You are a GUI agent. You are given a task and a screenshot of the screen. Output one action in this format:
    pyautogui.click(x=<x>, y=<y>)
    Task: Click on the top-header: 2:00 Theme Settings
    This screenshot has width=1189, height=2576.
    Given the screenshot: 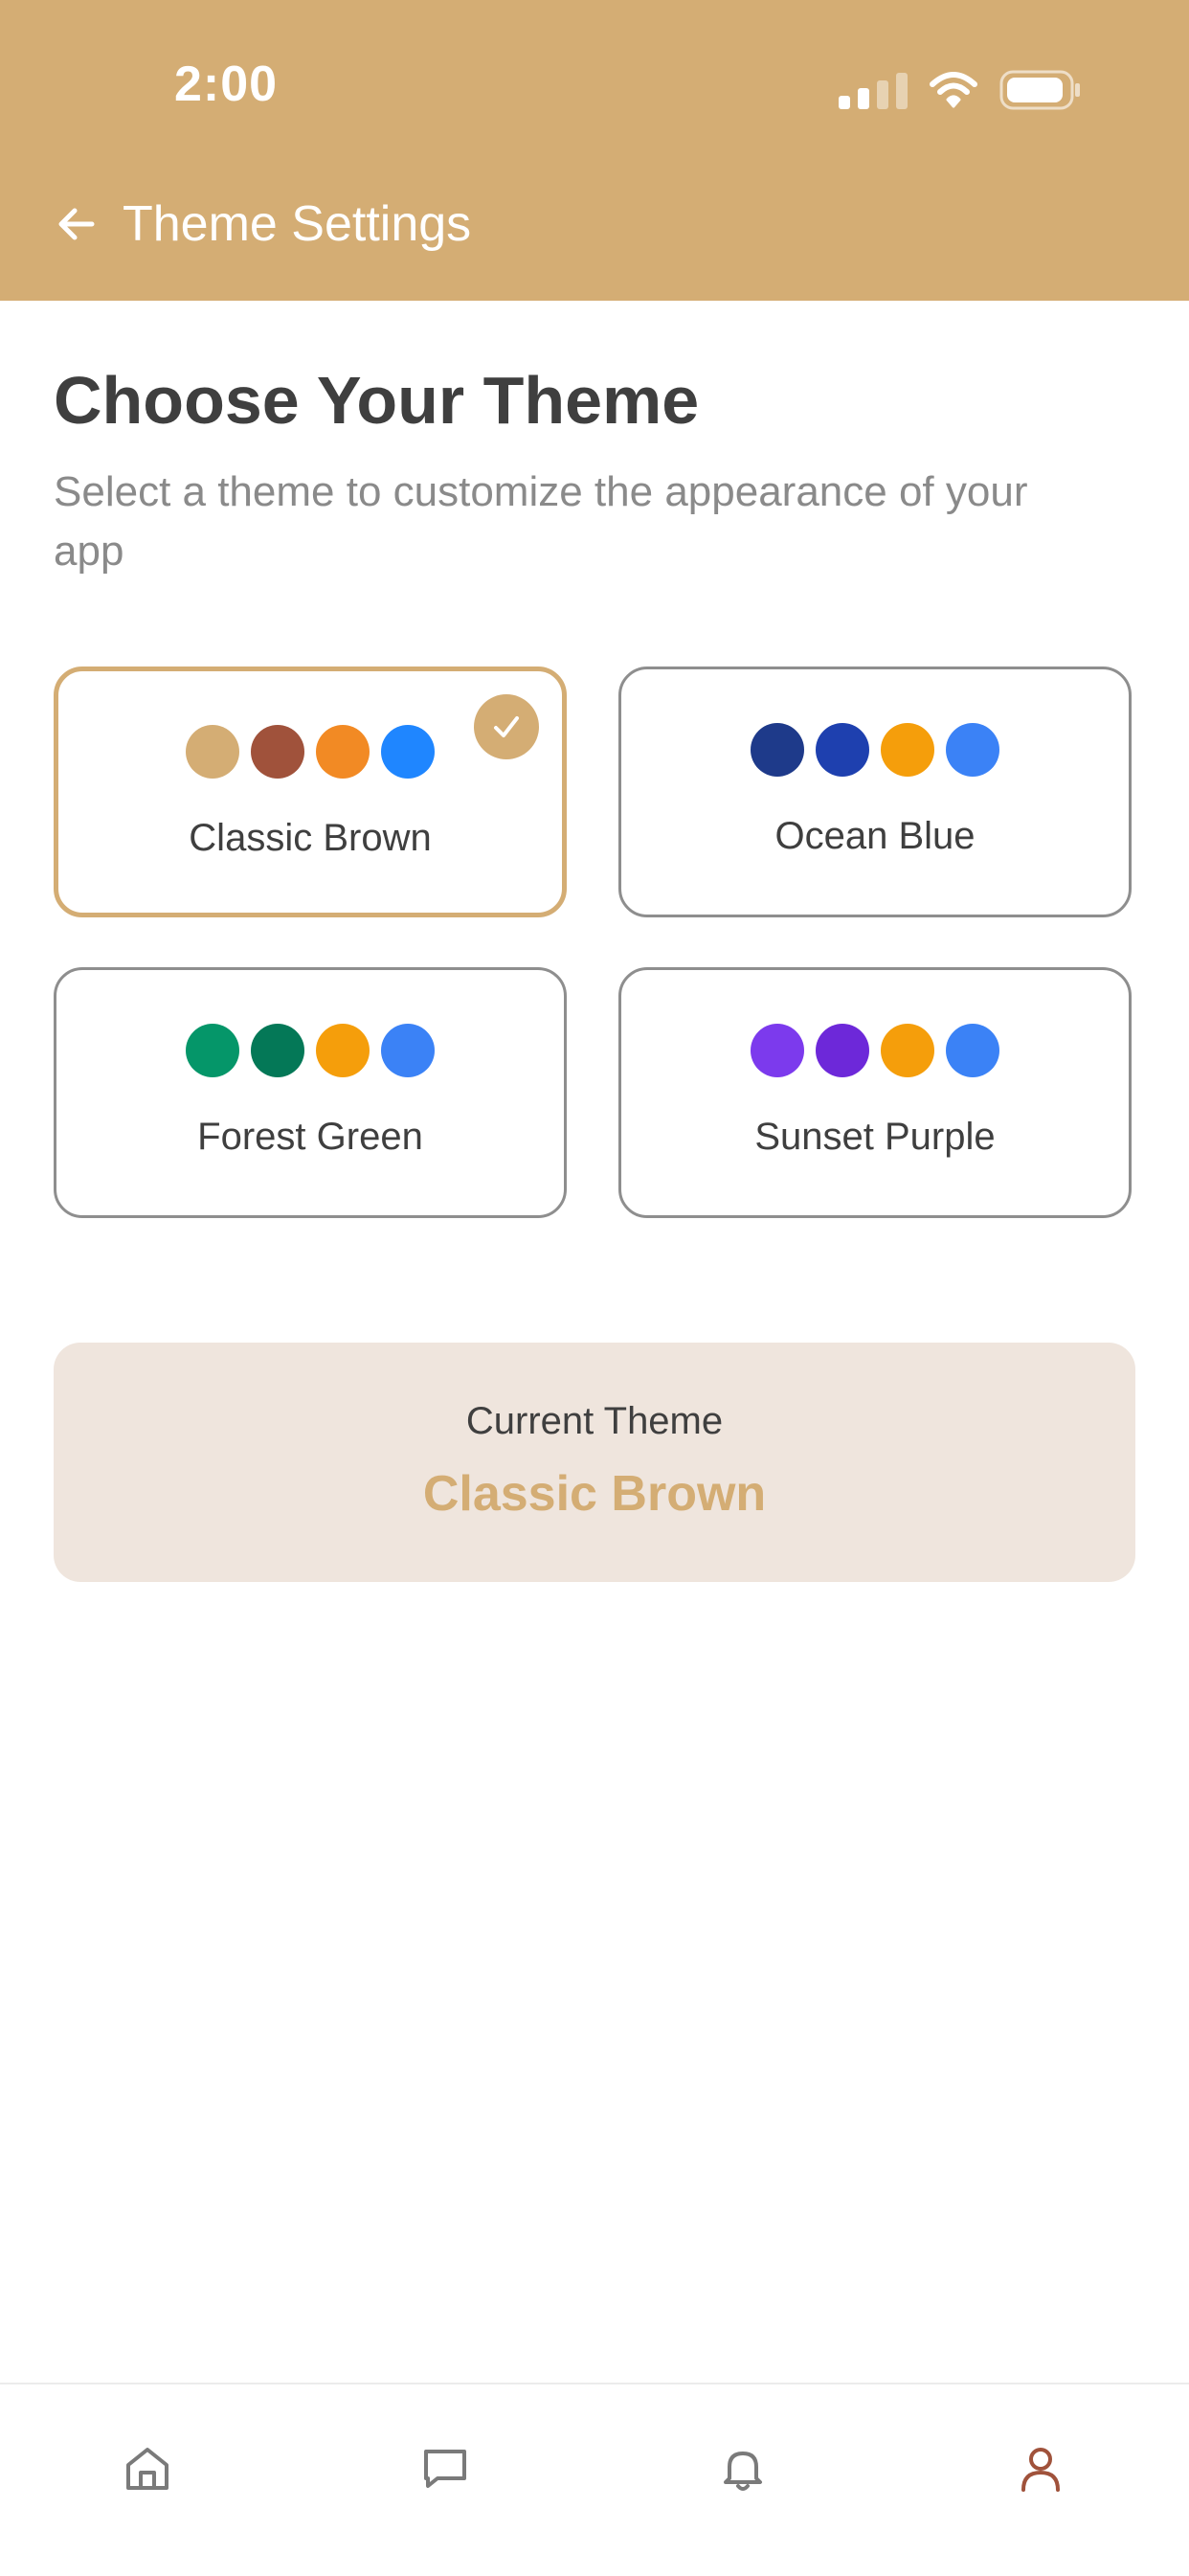 What is the action you would take?
    pyautogui.click(x=594, y=150)
    